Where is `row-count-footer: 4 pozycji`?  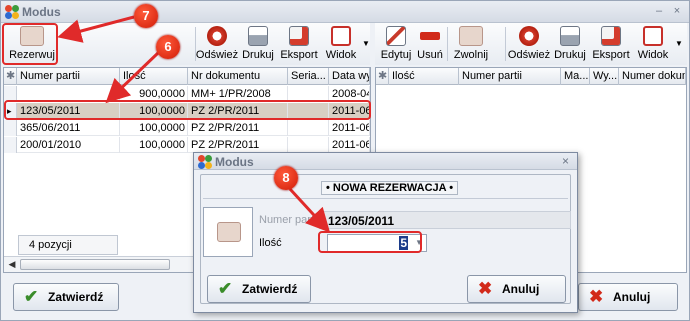 row-count-footer: 4 pozycji is located at coordinates (68, 245).